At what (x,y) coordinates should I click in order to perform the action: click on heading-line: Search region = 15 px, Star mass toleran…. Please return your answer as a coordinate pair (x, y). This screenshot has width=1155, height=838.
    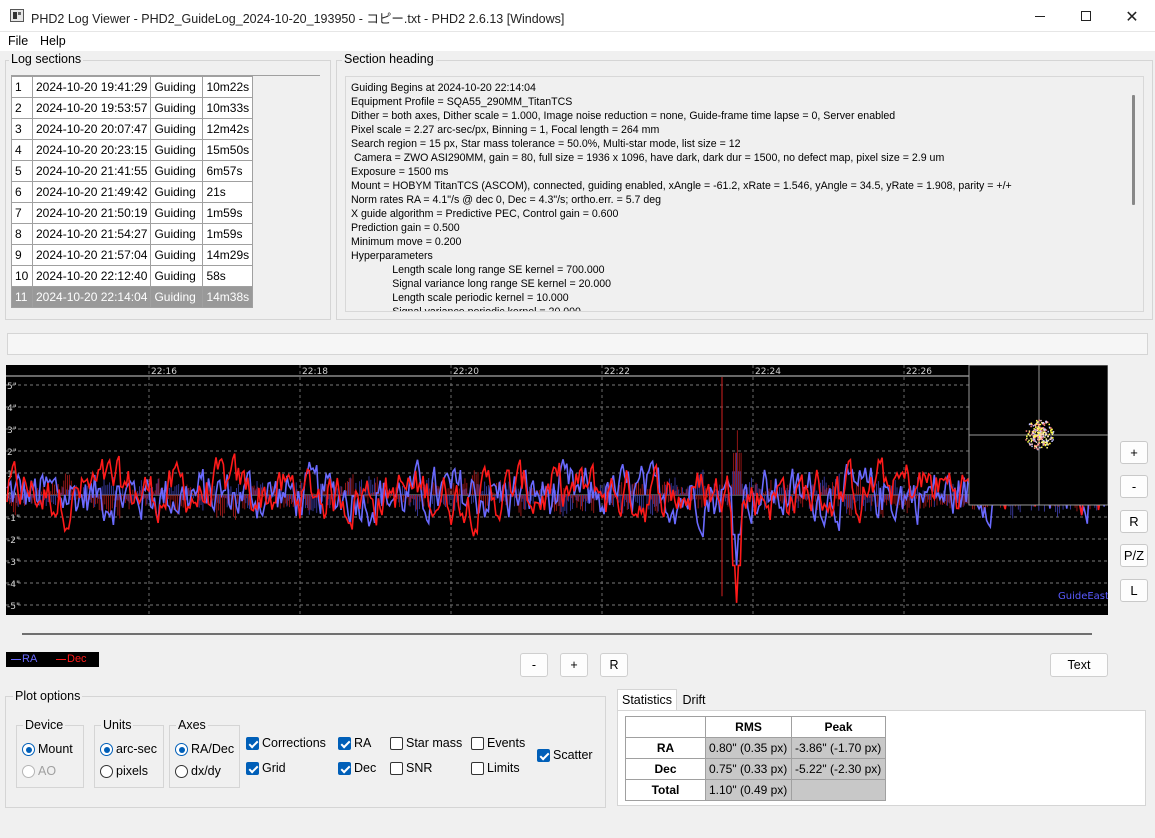
    Looking at the image, I should click on (546, 144).